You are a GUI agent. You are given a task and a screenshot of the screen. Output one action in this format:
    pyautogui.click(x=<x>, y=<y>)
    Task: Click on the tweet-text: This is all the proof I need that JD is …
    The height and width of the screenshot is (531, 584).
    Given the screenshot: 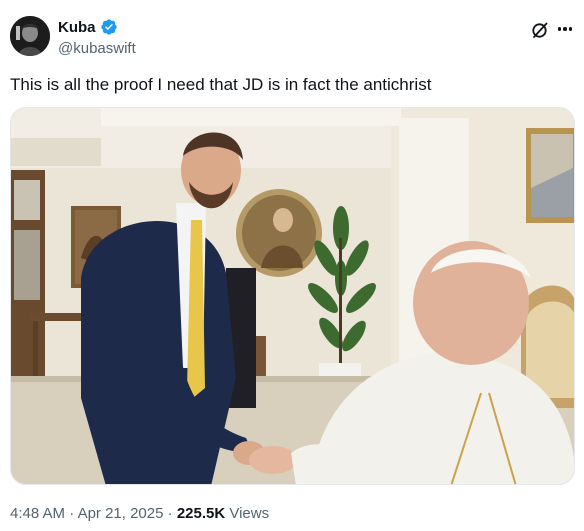 What is the action you would take?
    pyautogui.click(x=221, y=84)
    